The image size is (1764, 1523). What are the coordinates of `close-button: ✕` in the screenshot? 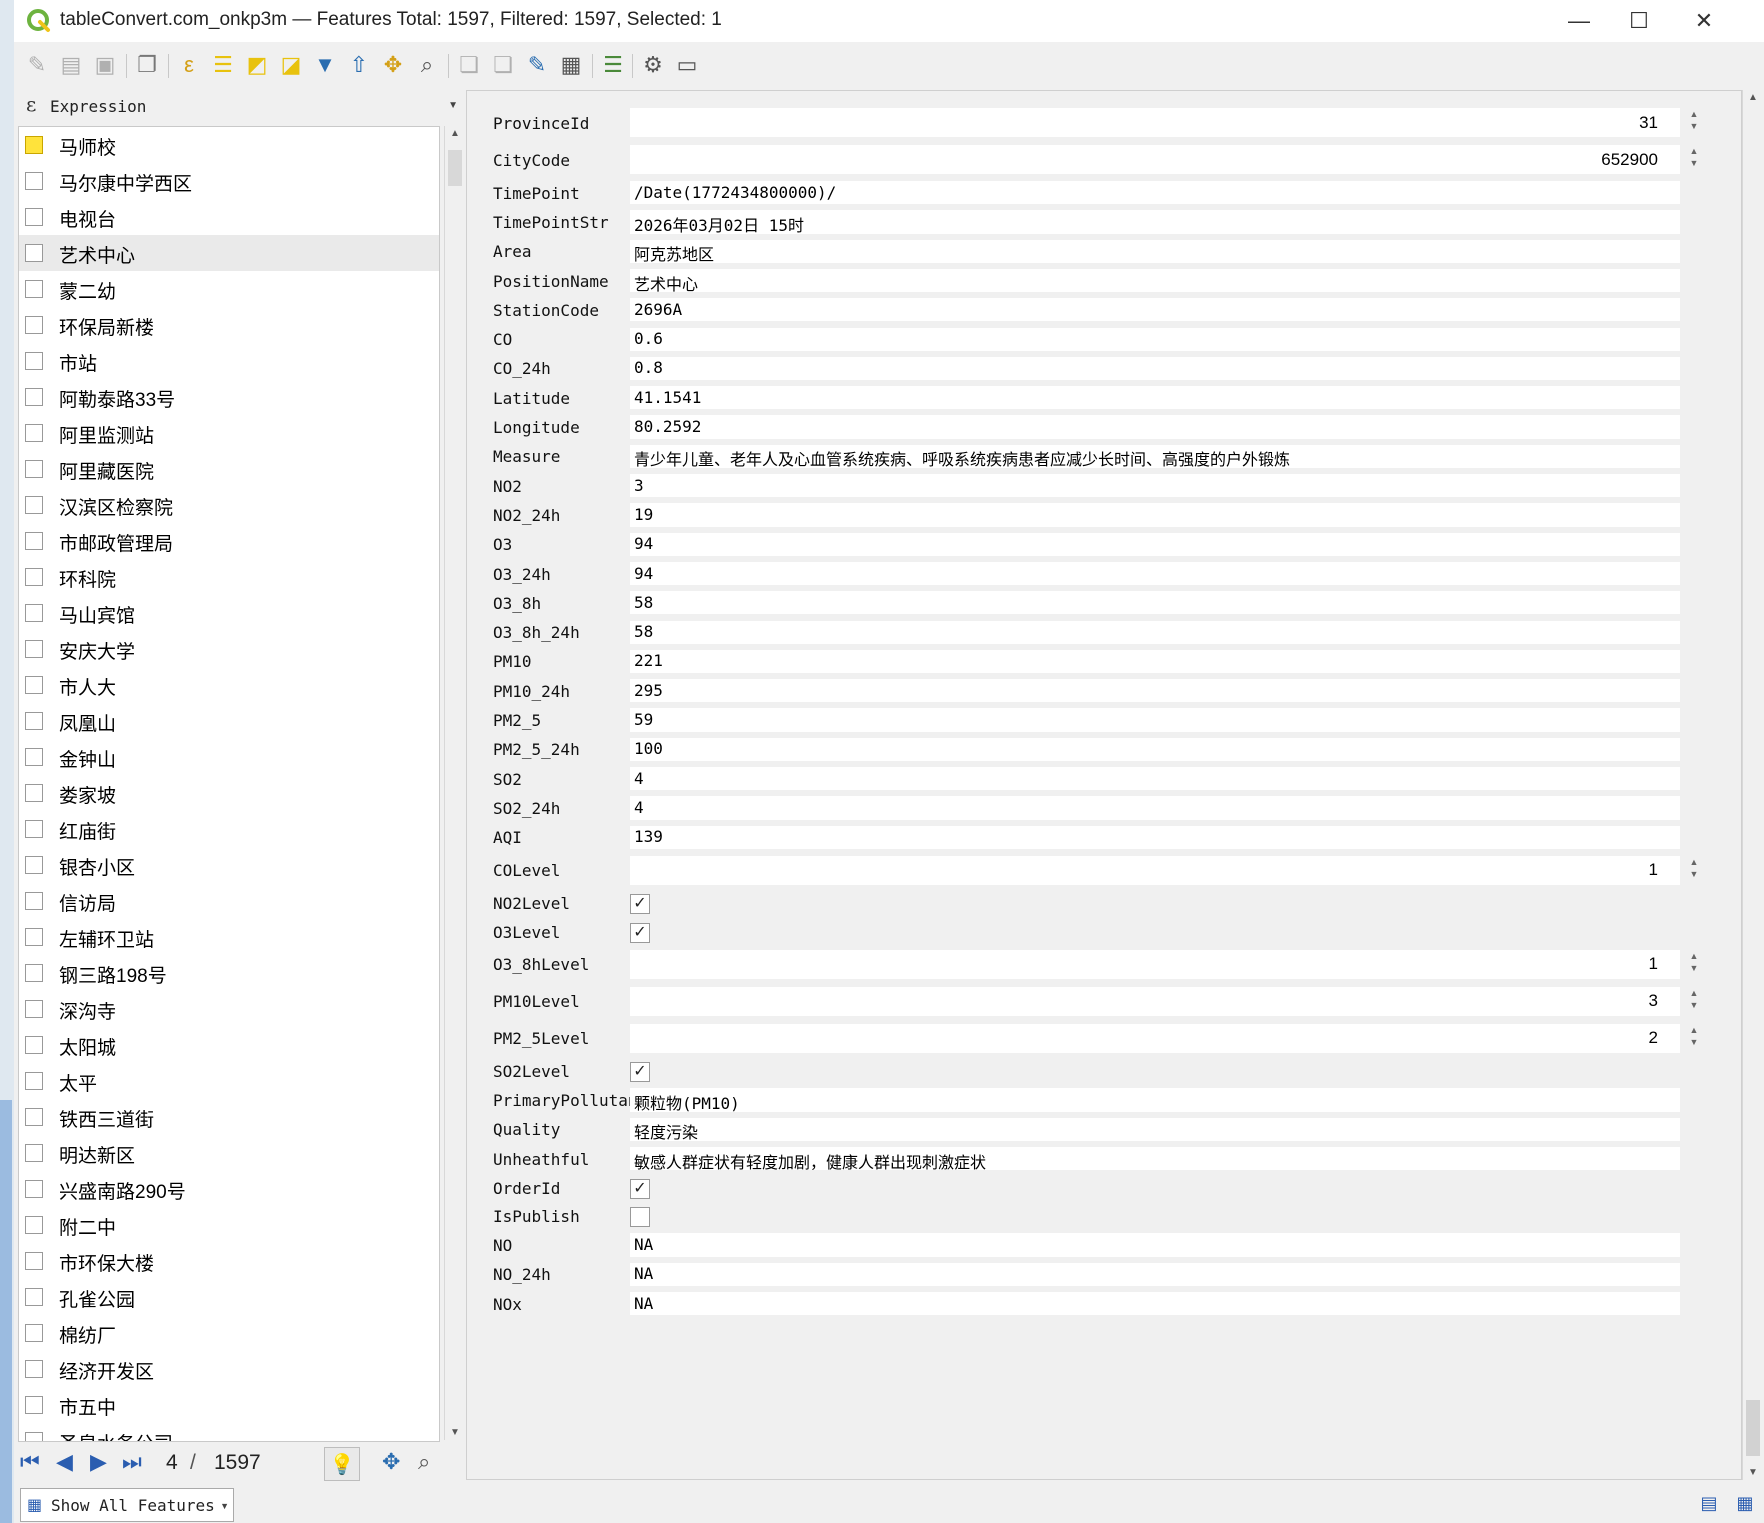 It's located at (1704, 21).